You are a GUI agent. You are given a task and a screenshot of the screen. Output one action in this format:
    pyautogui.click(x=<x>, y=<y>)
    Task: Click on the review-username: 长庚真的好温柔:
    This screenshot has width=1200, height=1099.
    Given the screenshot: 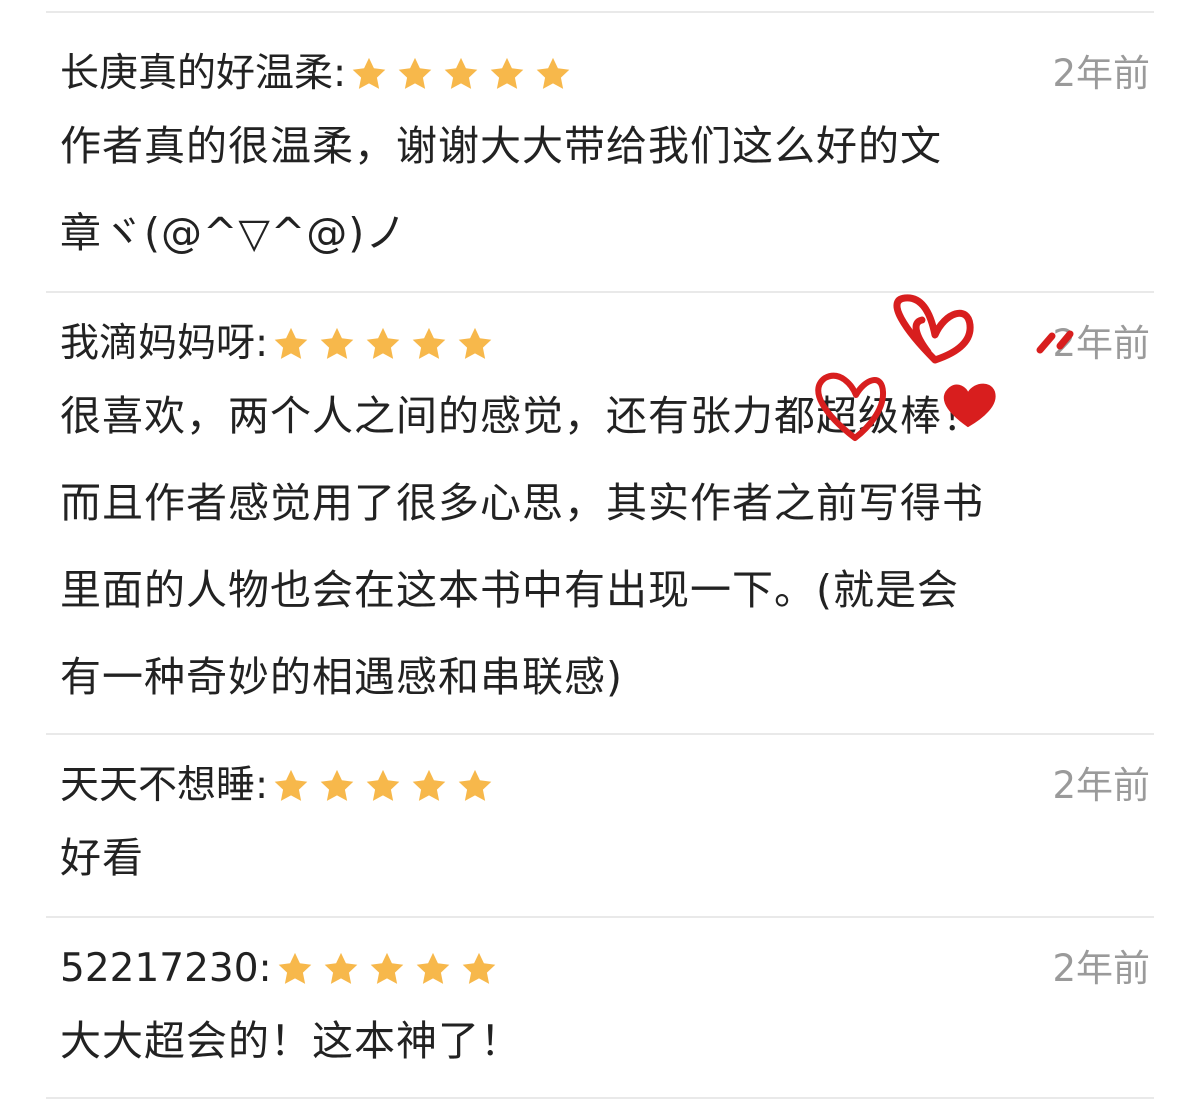 What is the action you would take?
    pyautogui.click(x=203, y=74)
    